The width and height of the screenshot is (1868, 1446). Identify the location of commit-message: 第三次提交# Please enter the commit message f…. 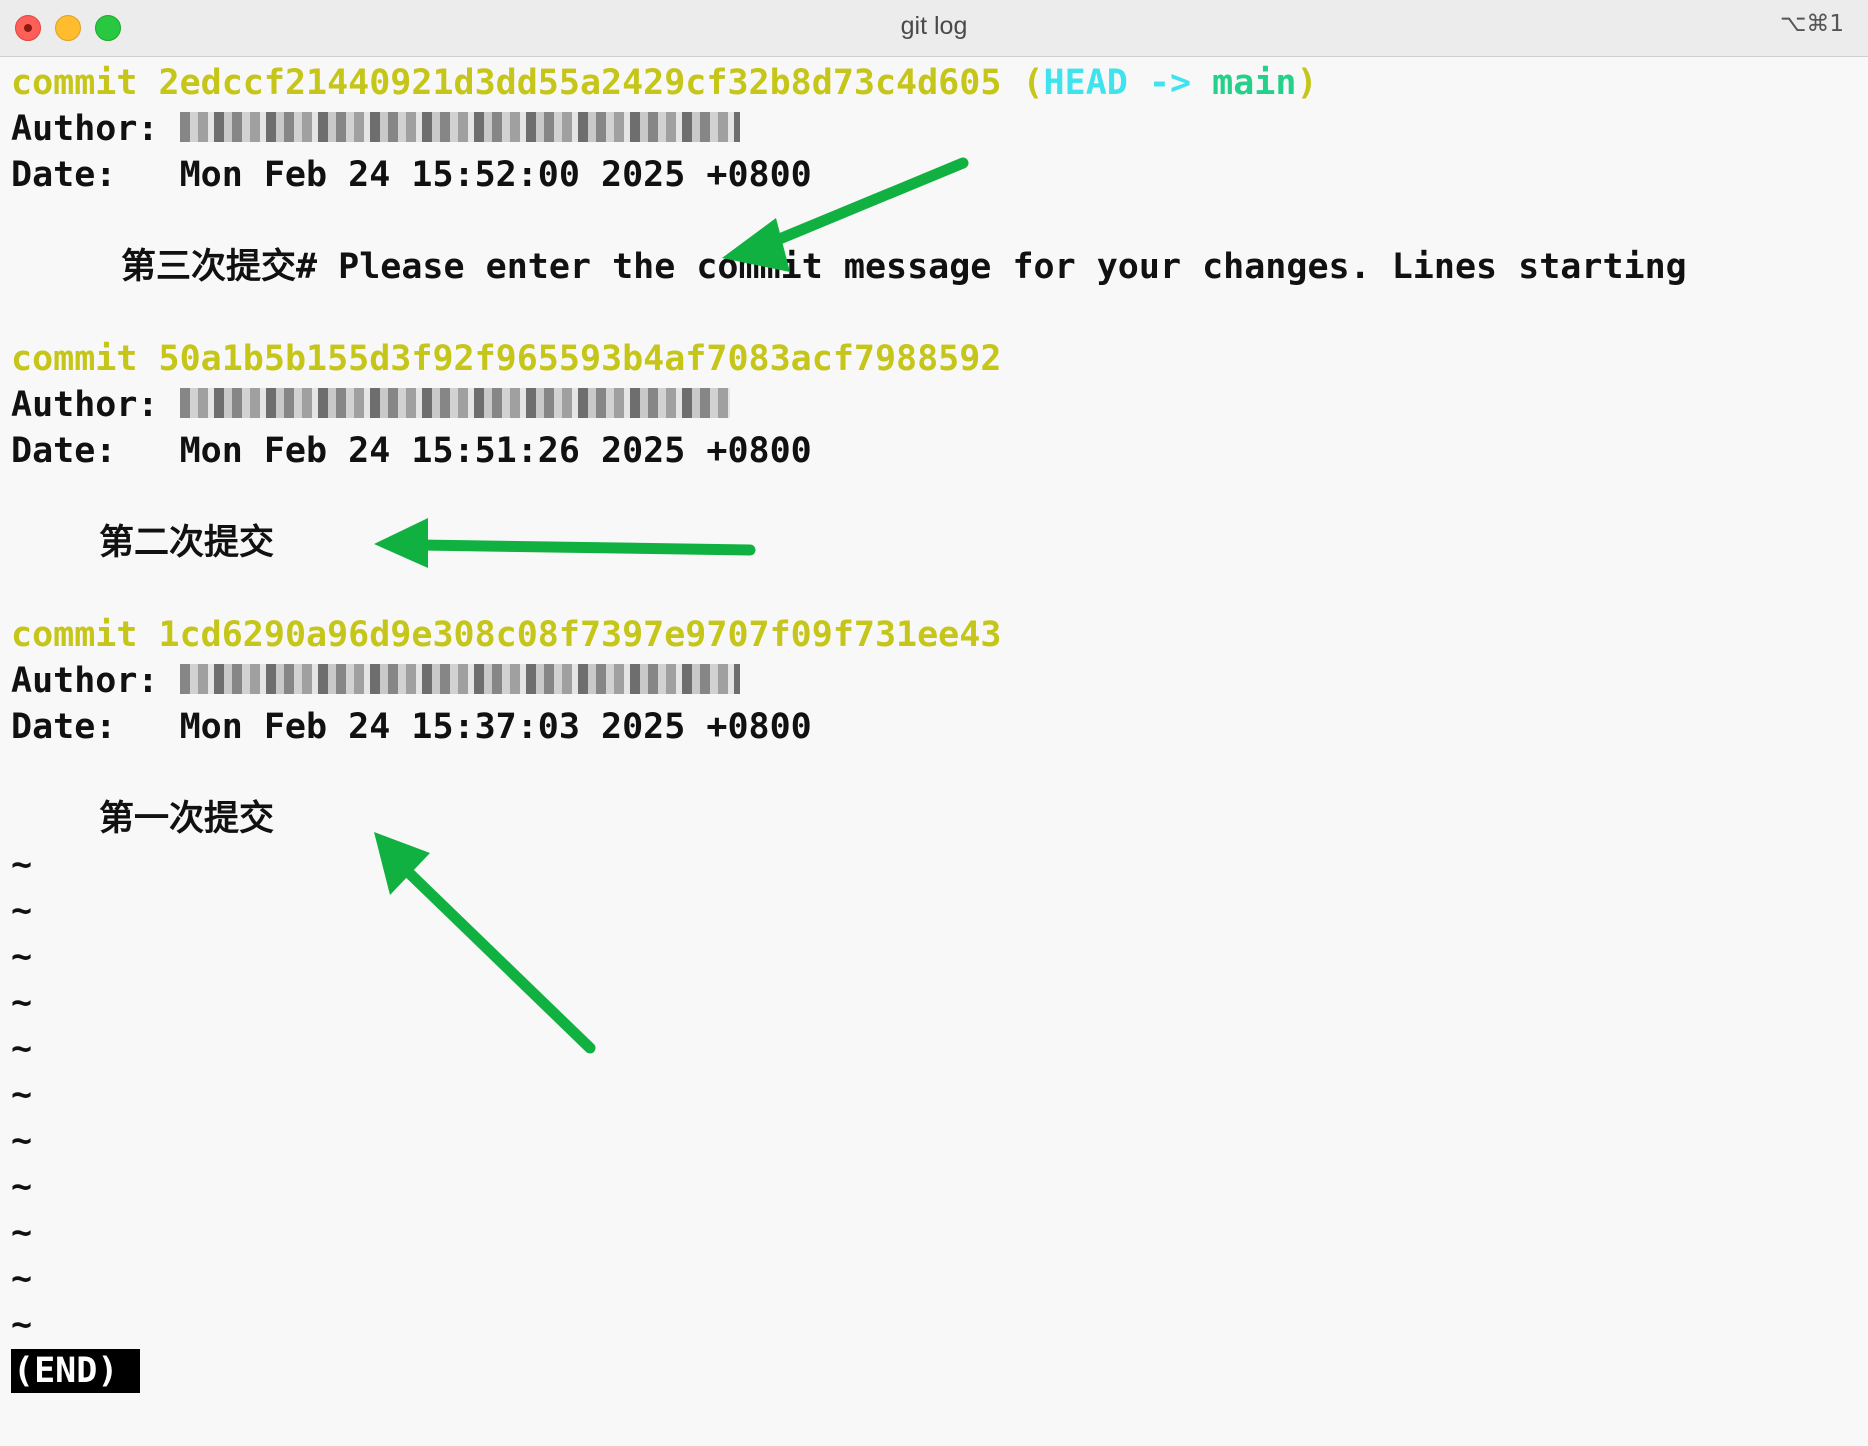
(904, 267).